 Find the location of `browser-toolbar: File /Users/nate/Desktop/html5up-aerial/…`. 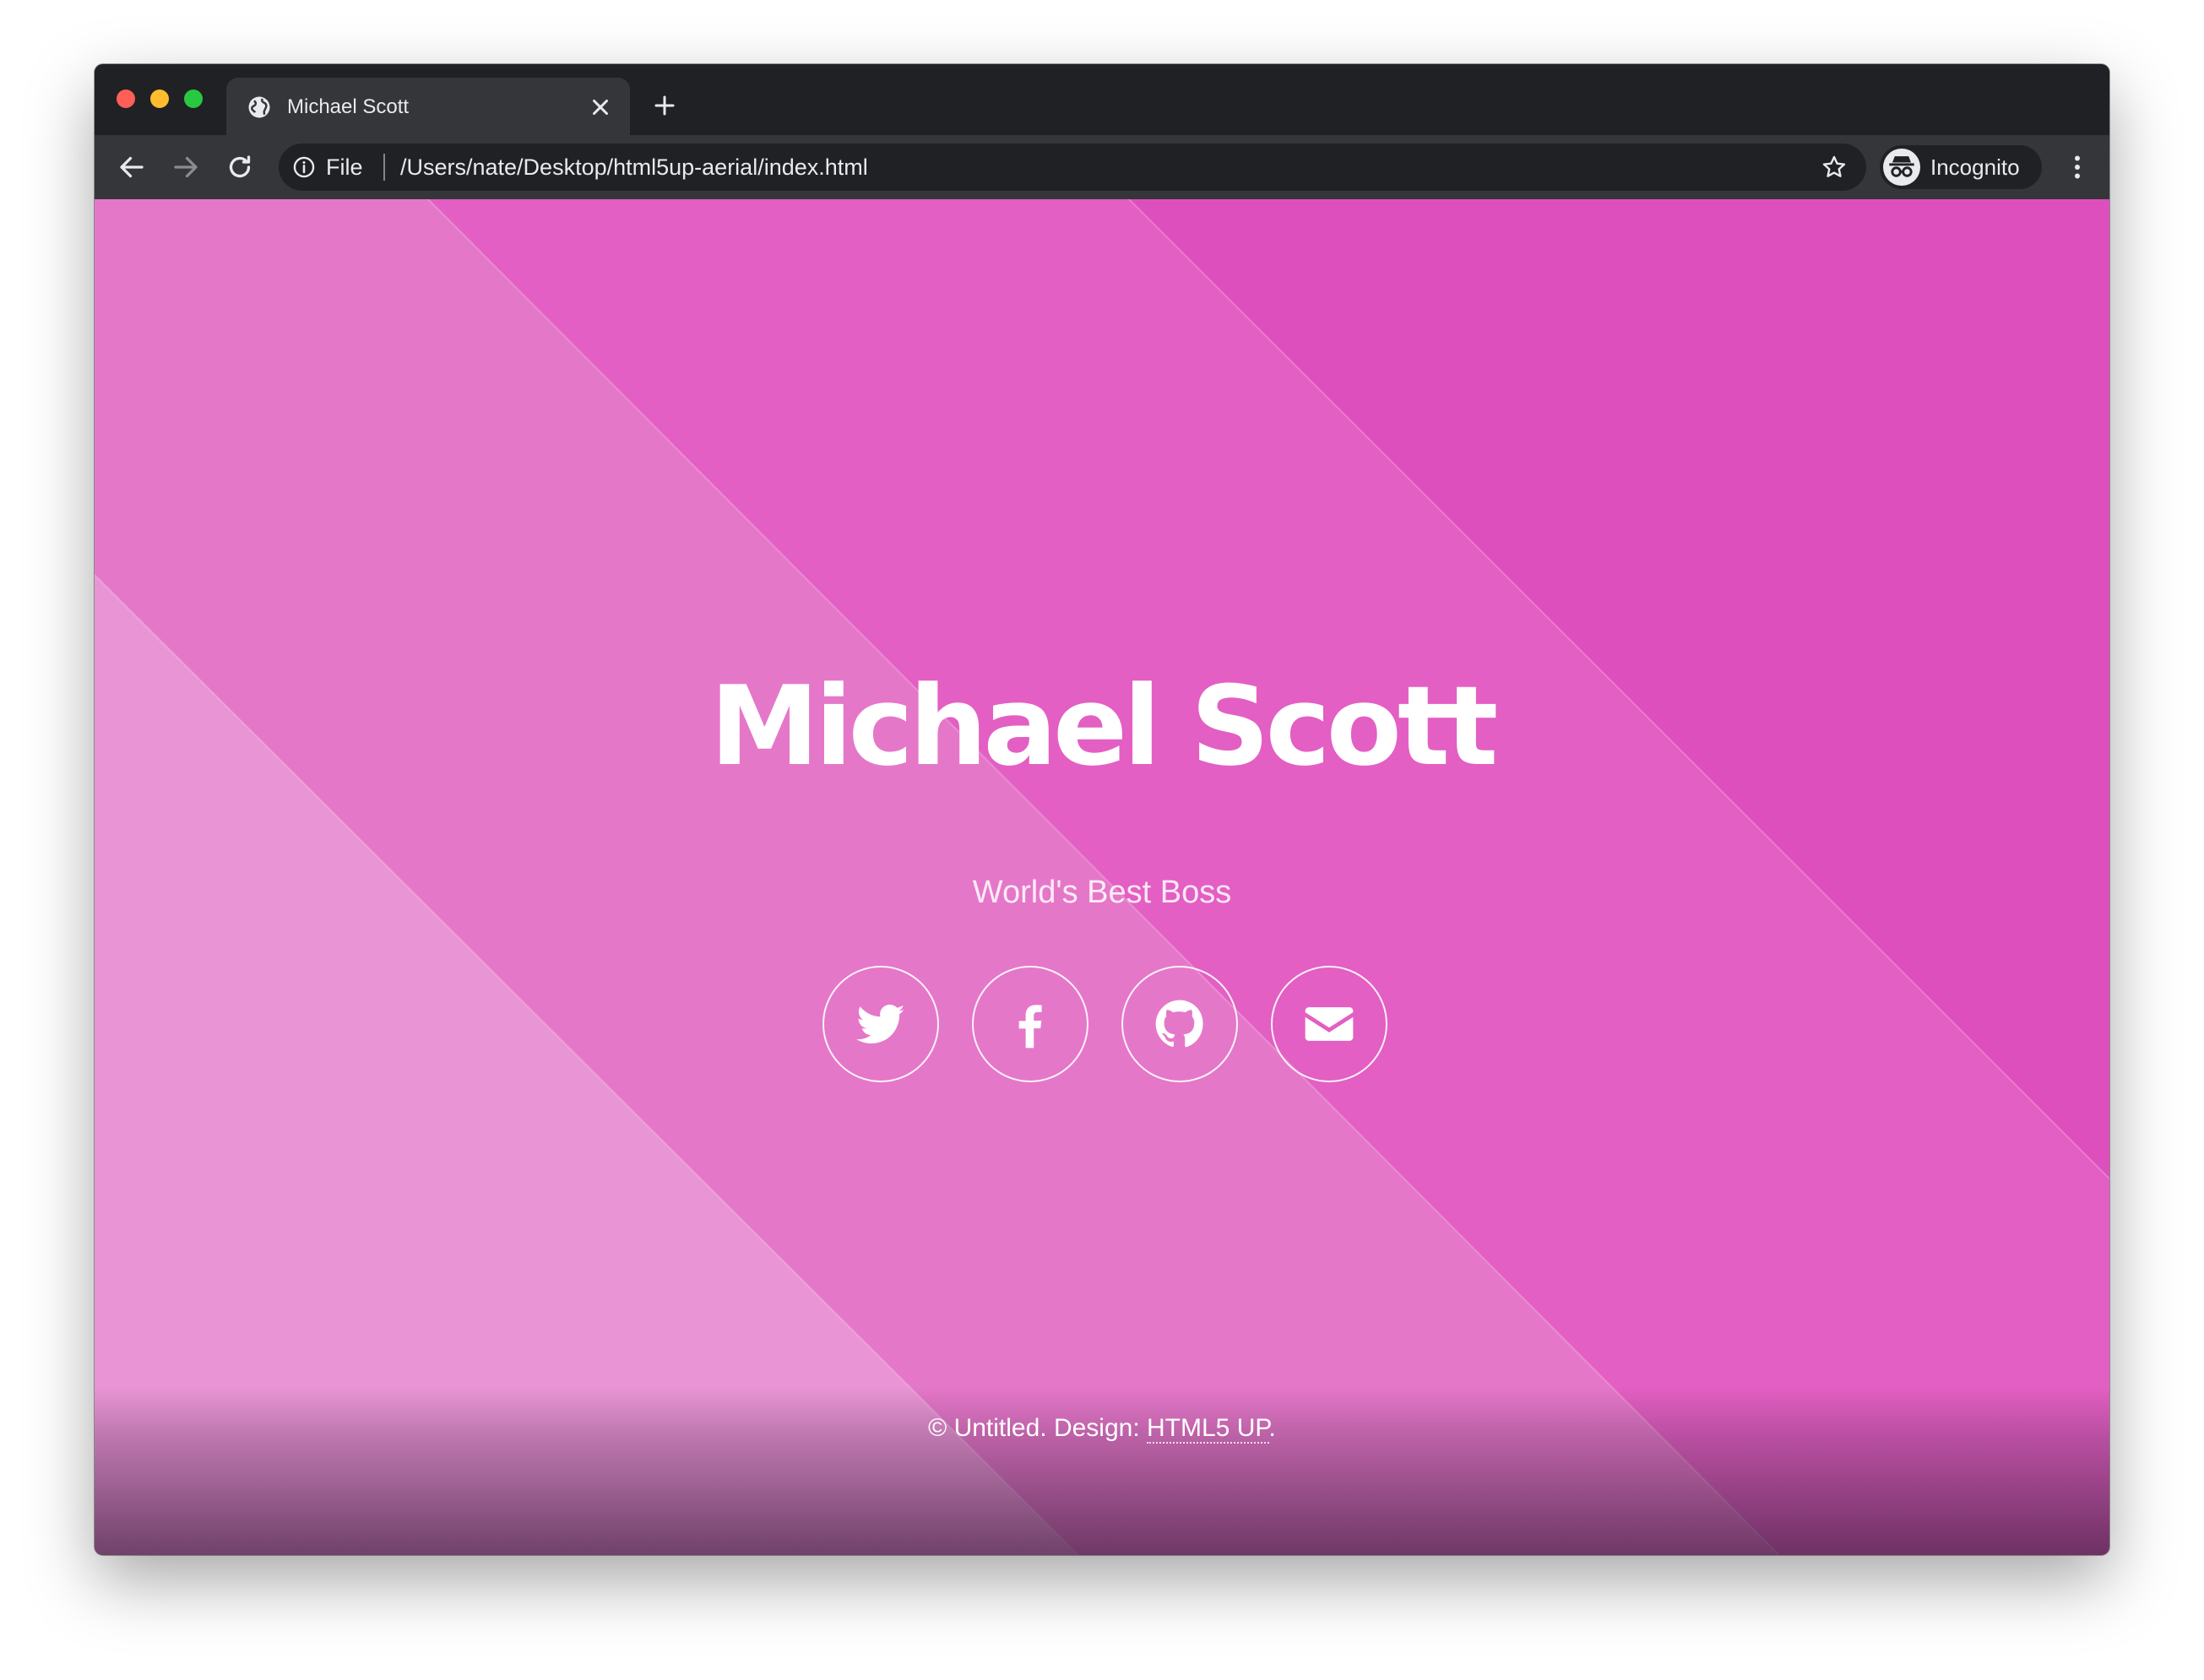

browser-toolbar: File /Users/nate/Desktop/html5up-aerial/… is located at coordinates (1102, 167).